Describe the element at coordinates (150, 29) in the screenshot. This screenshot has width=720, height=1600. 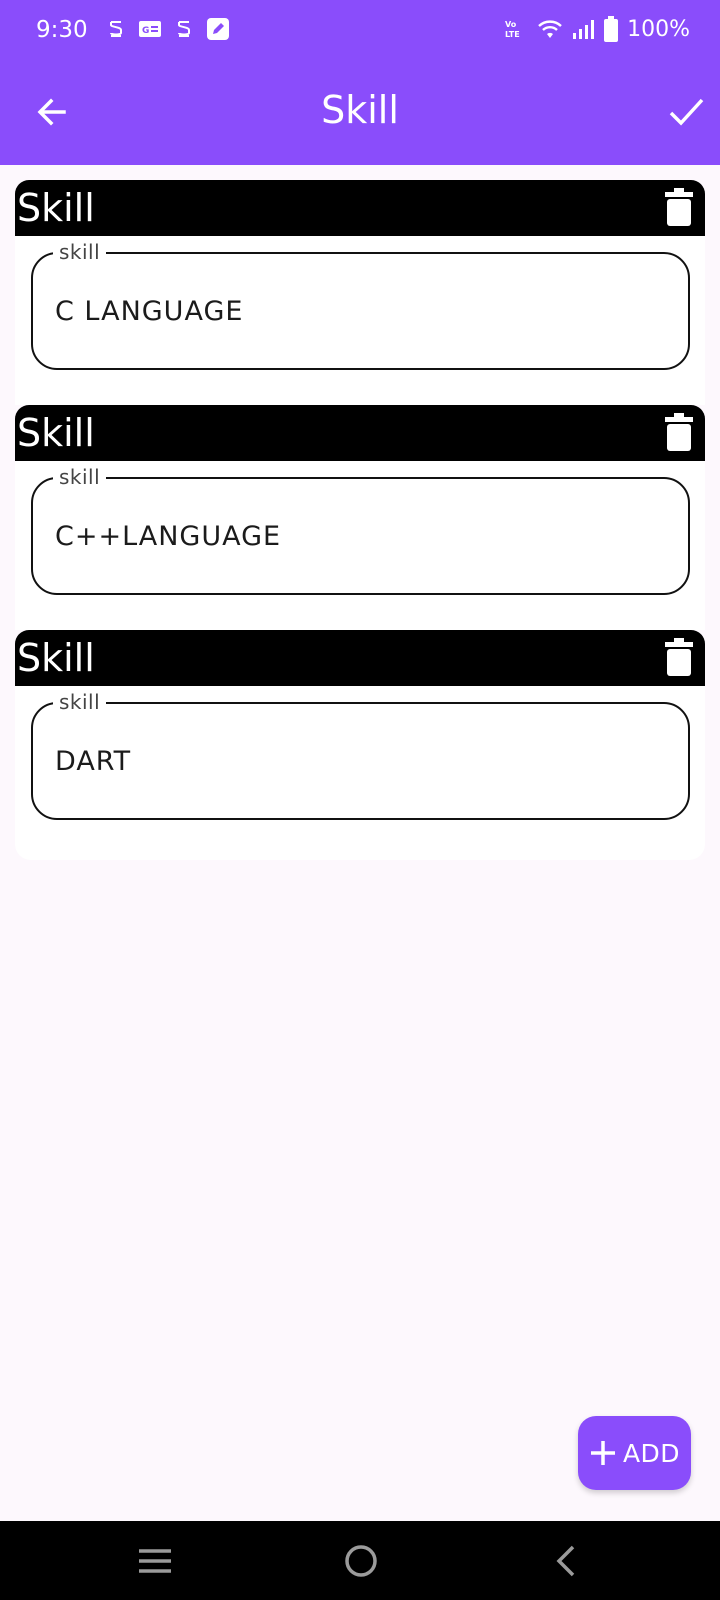
I see `id-card-icon: G` at that location.